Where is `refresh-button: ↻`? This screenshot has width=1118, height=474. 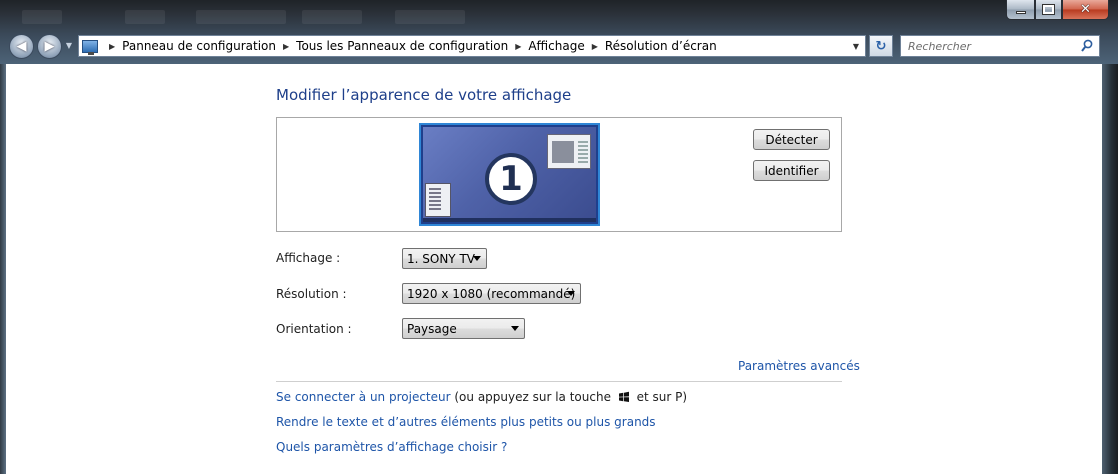 refresh-button: ↻ is located at coordinates (881, 46).